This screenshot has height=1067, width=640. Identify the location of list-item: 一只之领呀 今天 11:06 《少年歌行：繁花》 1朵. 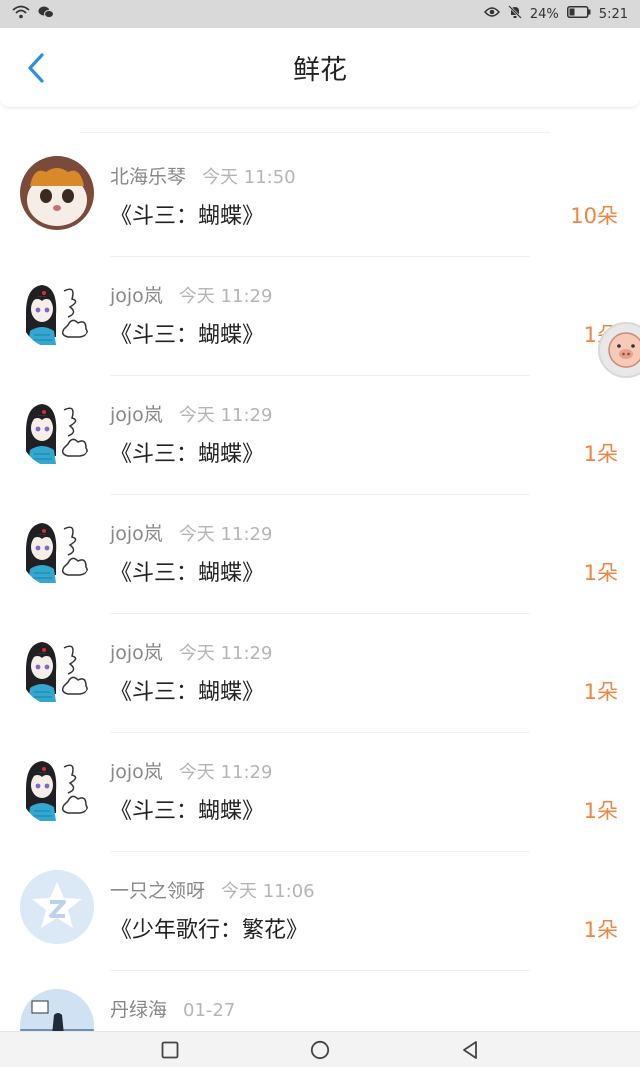
(320, 911).